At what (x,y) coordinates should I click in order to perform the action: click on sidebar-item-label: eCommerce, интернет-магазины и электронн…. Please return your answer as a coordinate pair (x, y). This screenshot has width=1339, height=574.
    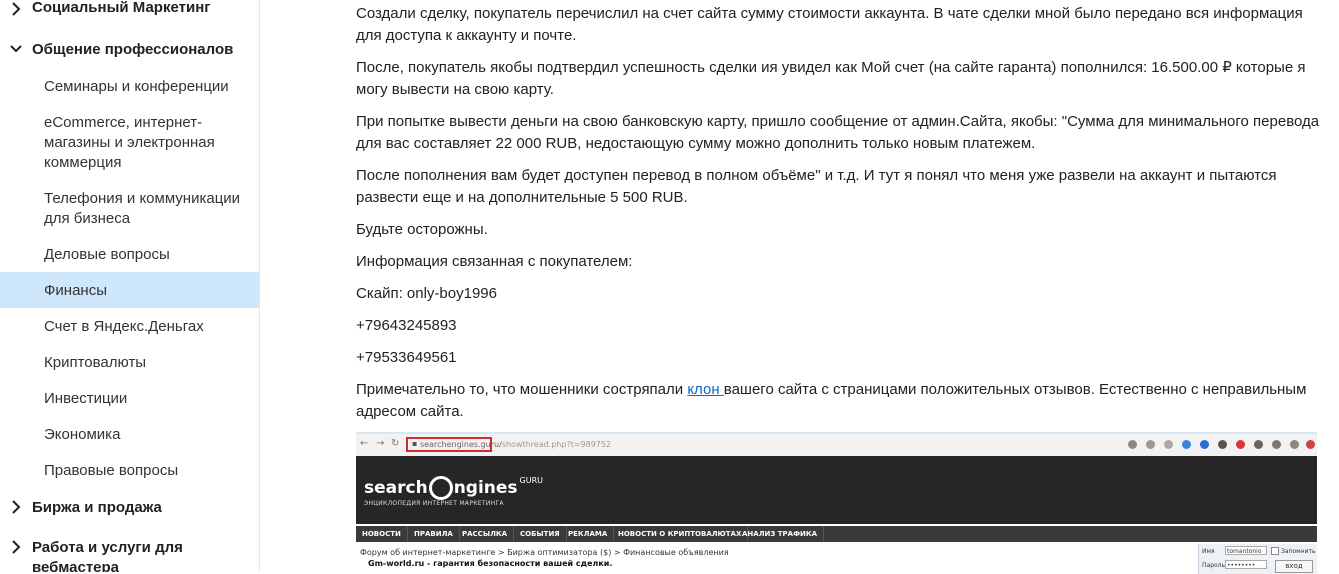
    Looking at the image, I should click on (129, 142).